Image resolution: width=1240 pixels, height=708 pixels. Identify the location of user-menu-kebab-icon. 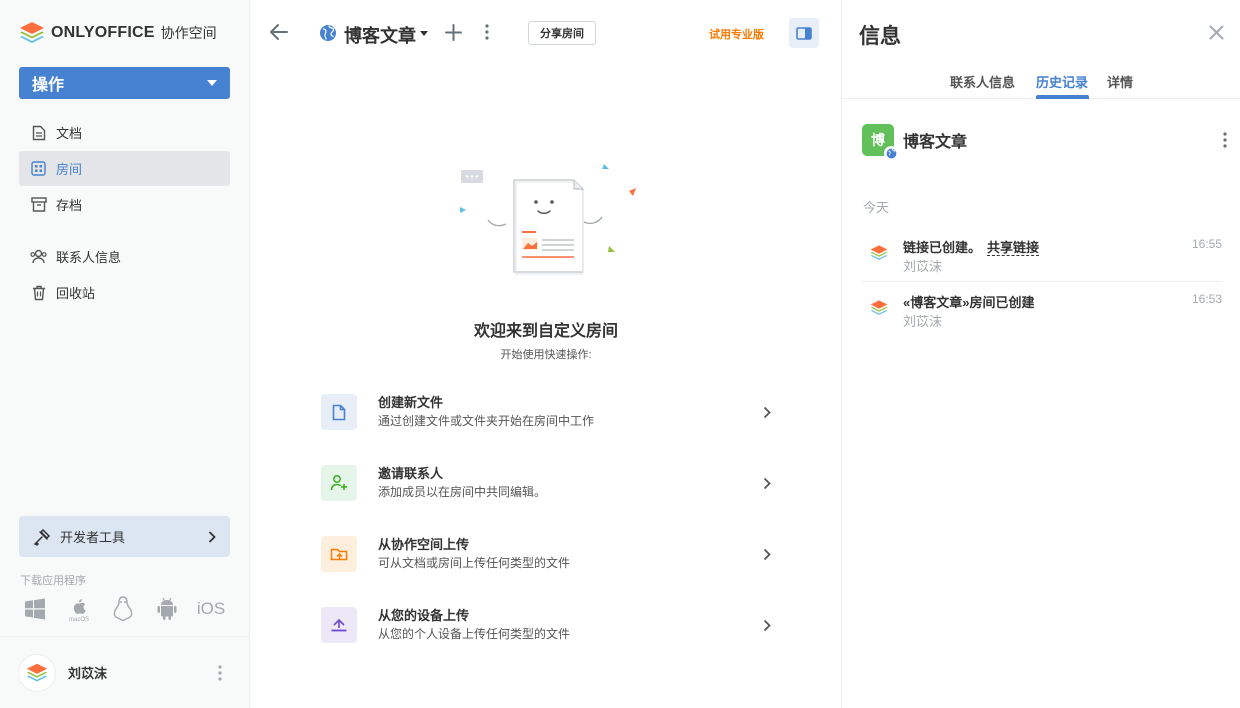
(220, 672).